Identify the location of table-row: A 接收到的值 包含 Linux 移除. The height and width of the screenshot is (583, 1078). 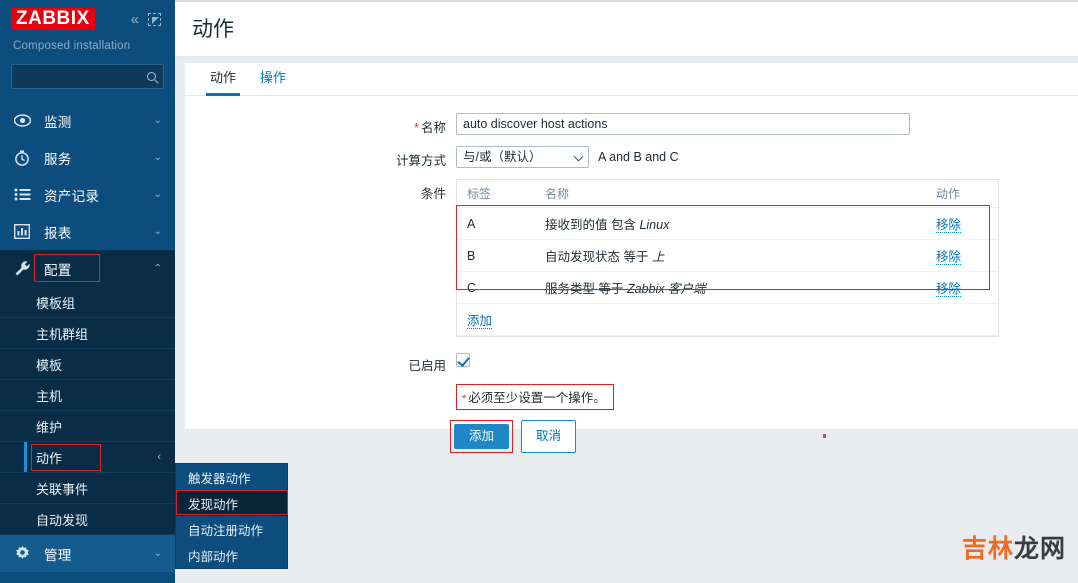
(727, 223).